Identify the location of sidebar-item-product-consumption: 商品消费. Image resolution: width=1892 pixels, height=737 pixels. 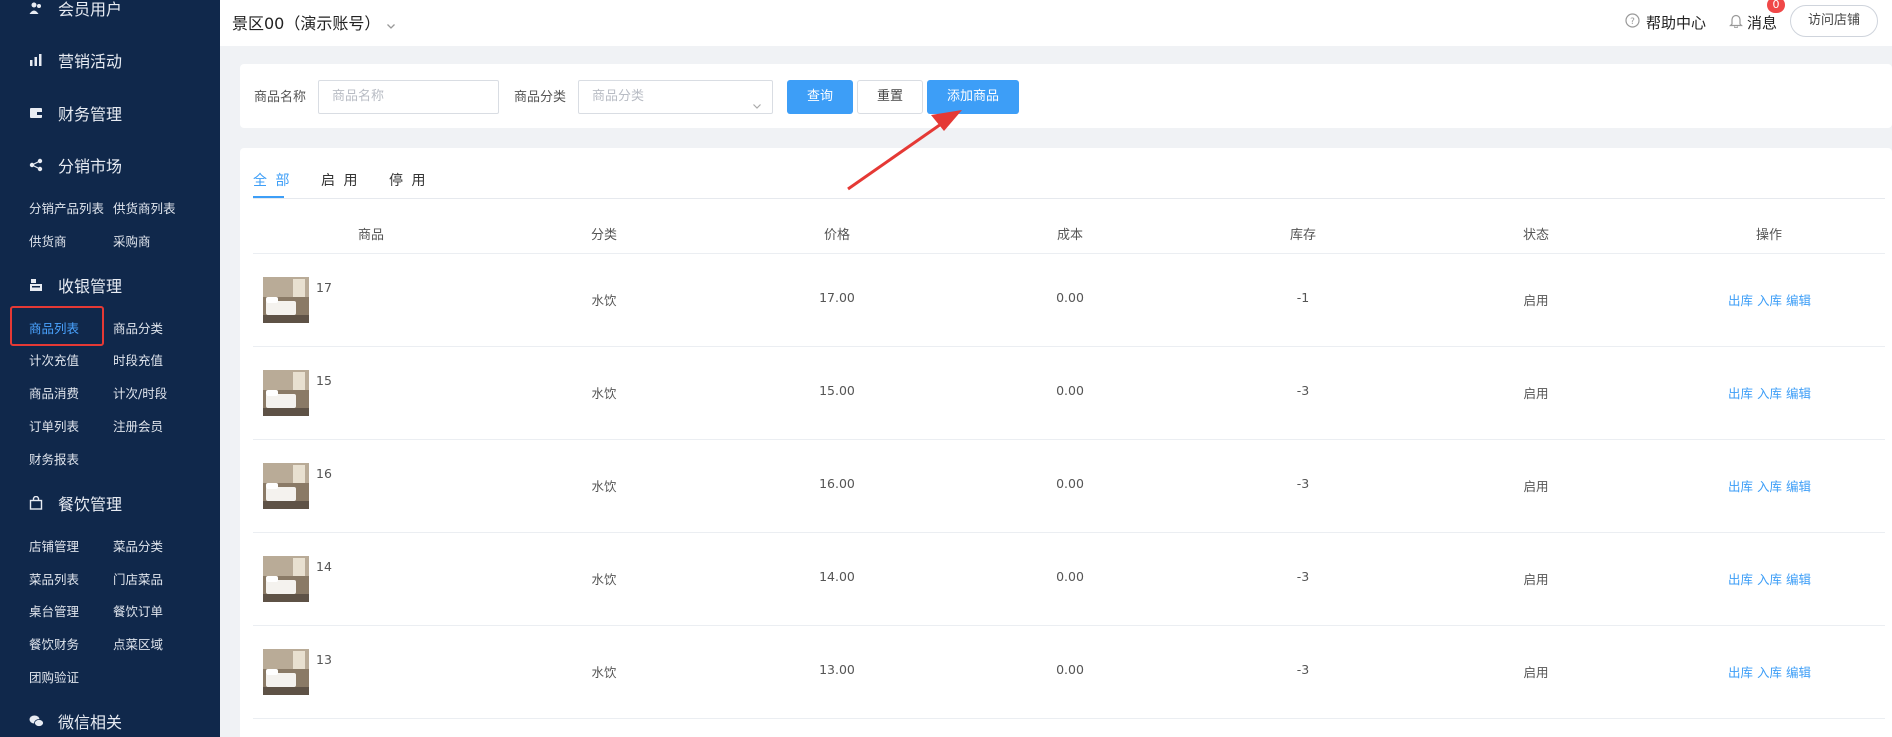
(54, 394).